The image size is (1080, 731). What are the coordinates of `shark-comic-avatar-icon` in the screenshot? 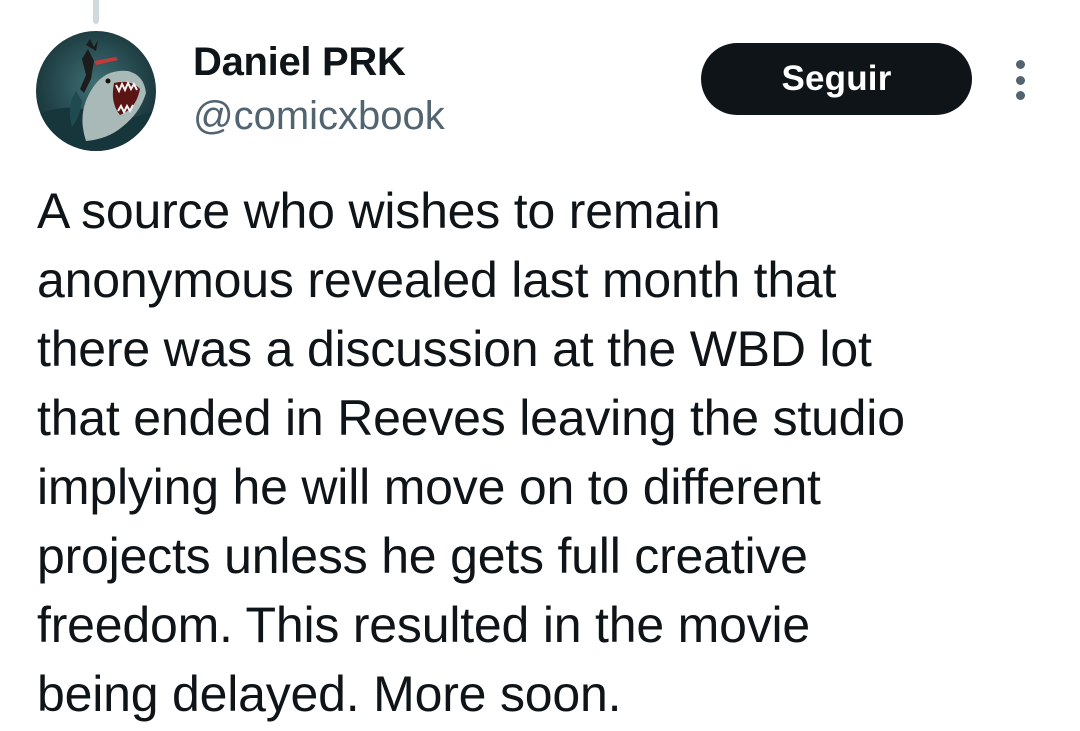 It's located at (96, 95).